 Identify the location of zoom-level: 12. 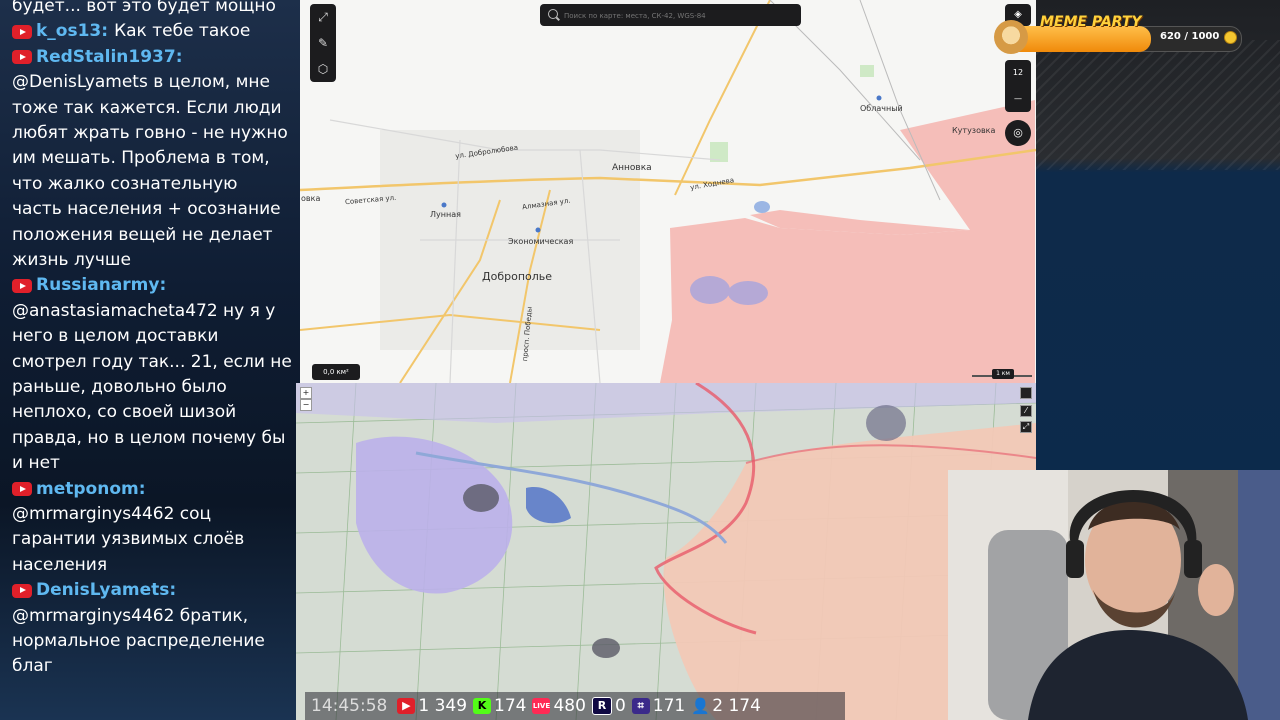
(1018, 72).